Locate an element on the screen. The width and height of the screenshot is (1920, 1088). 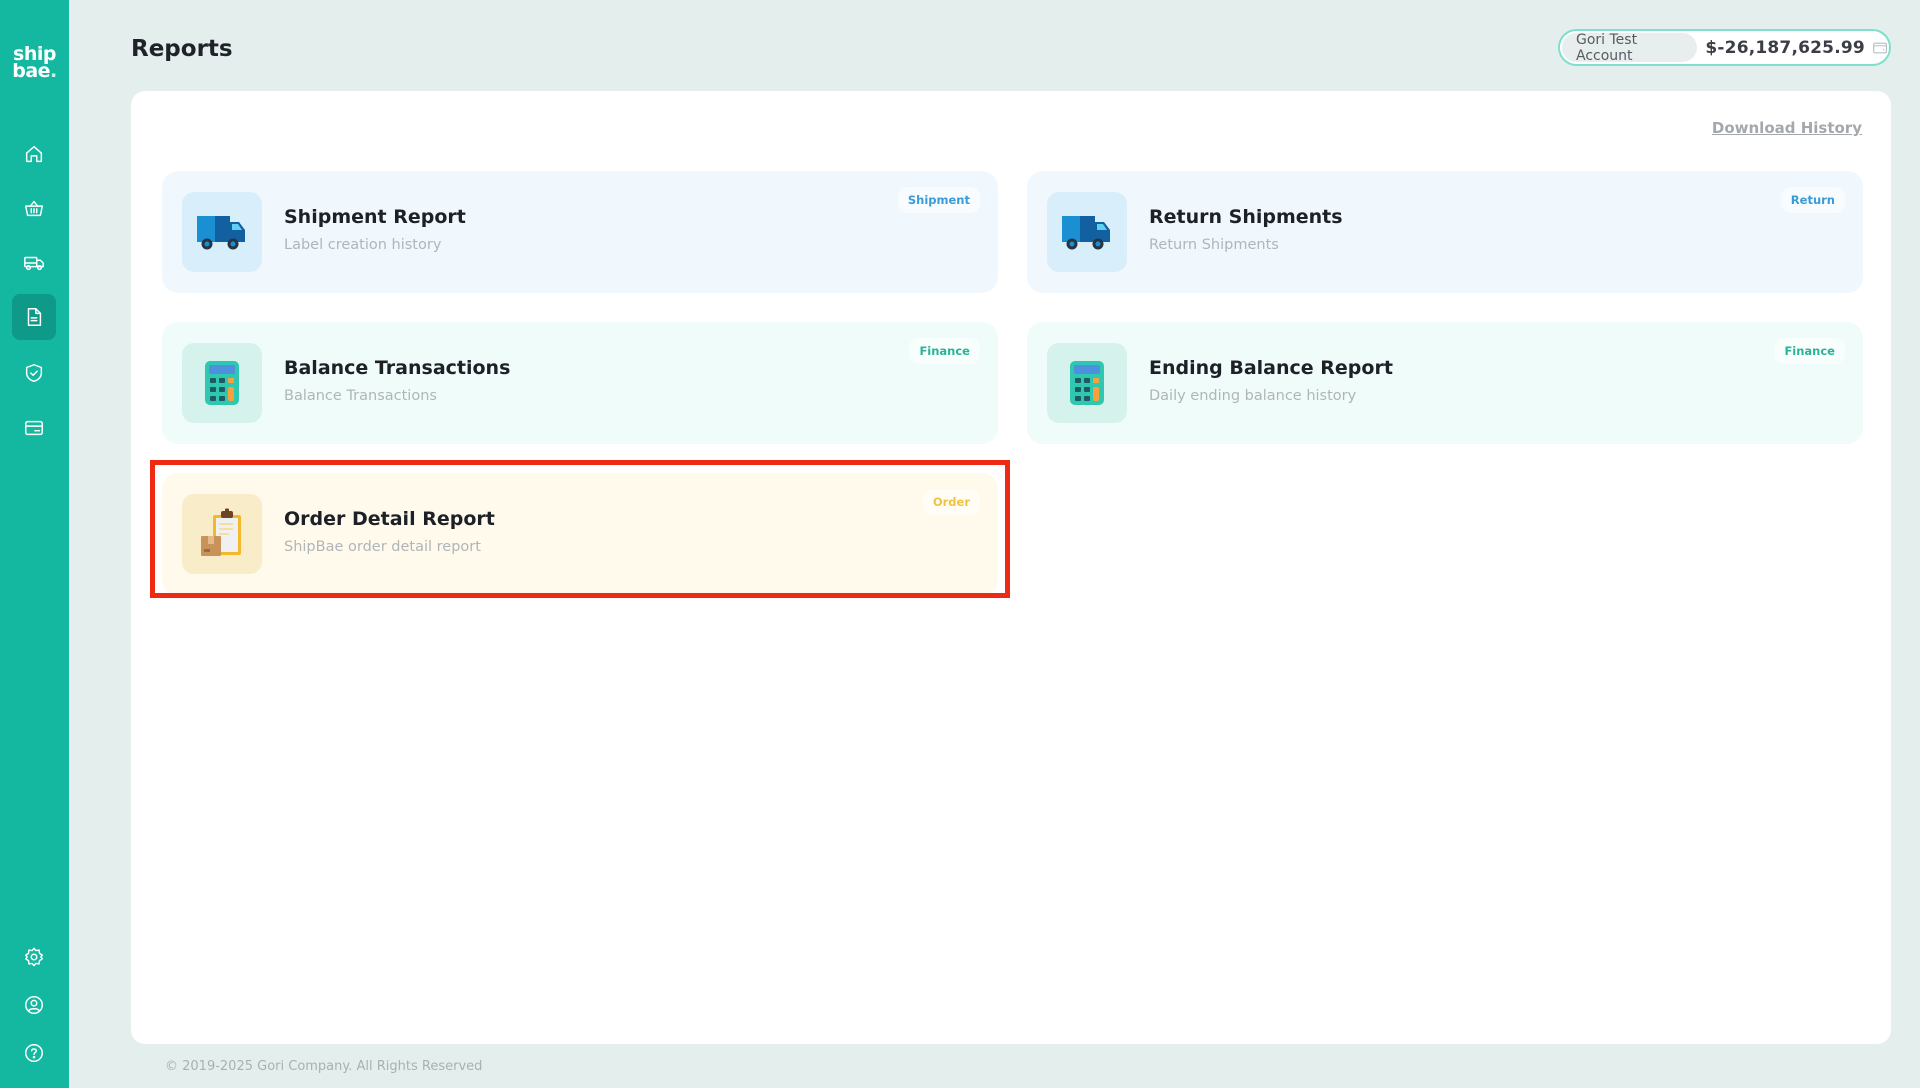
report-card-return: Return Shipments Return Shipments Return is located at coordinates (1445, 232).